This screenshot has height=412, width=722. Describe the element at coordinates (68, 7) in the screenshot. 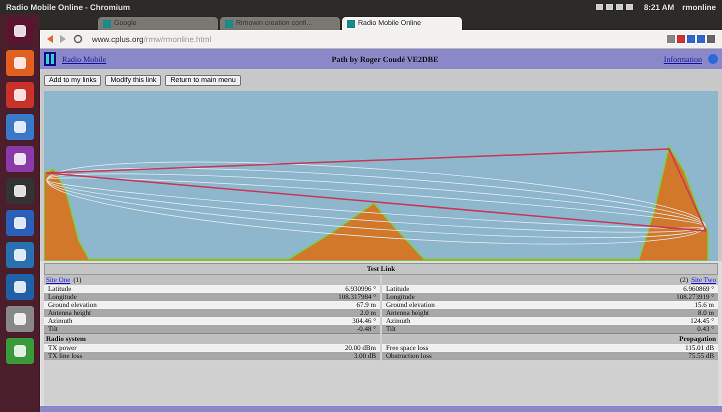

I see `window-title: Radio Mobile Online - Chromium` at that location.